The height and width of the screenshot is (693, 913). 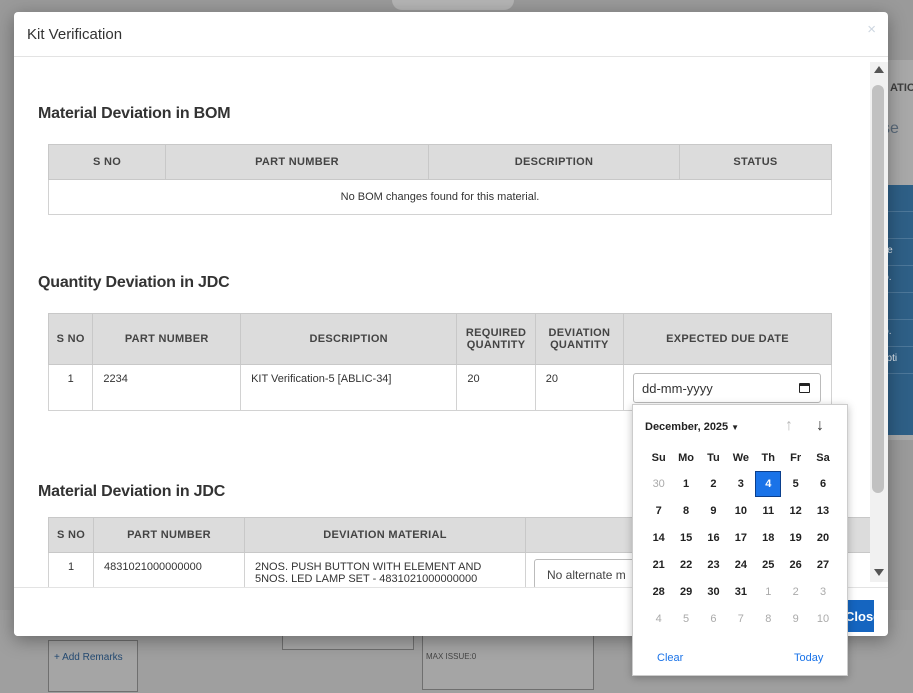 I want to click on column-header: DEVIATION QUANTITY, so click(x=579, y=339).